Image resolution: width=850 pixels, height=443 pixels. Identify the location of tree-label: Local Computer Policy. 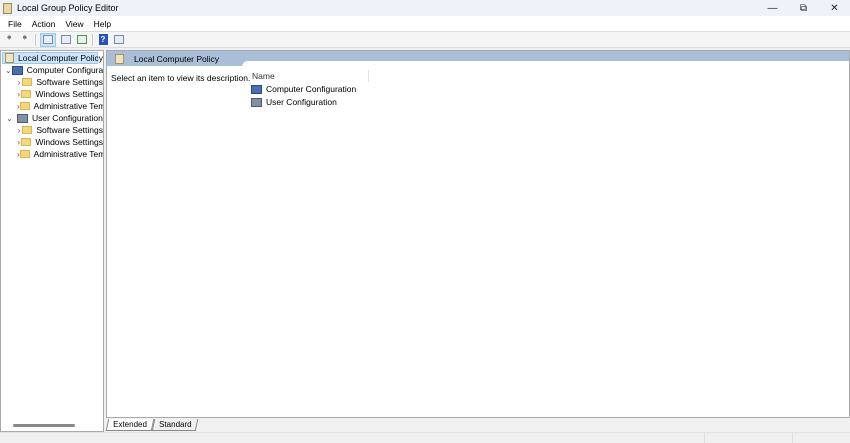
(61, 58).